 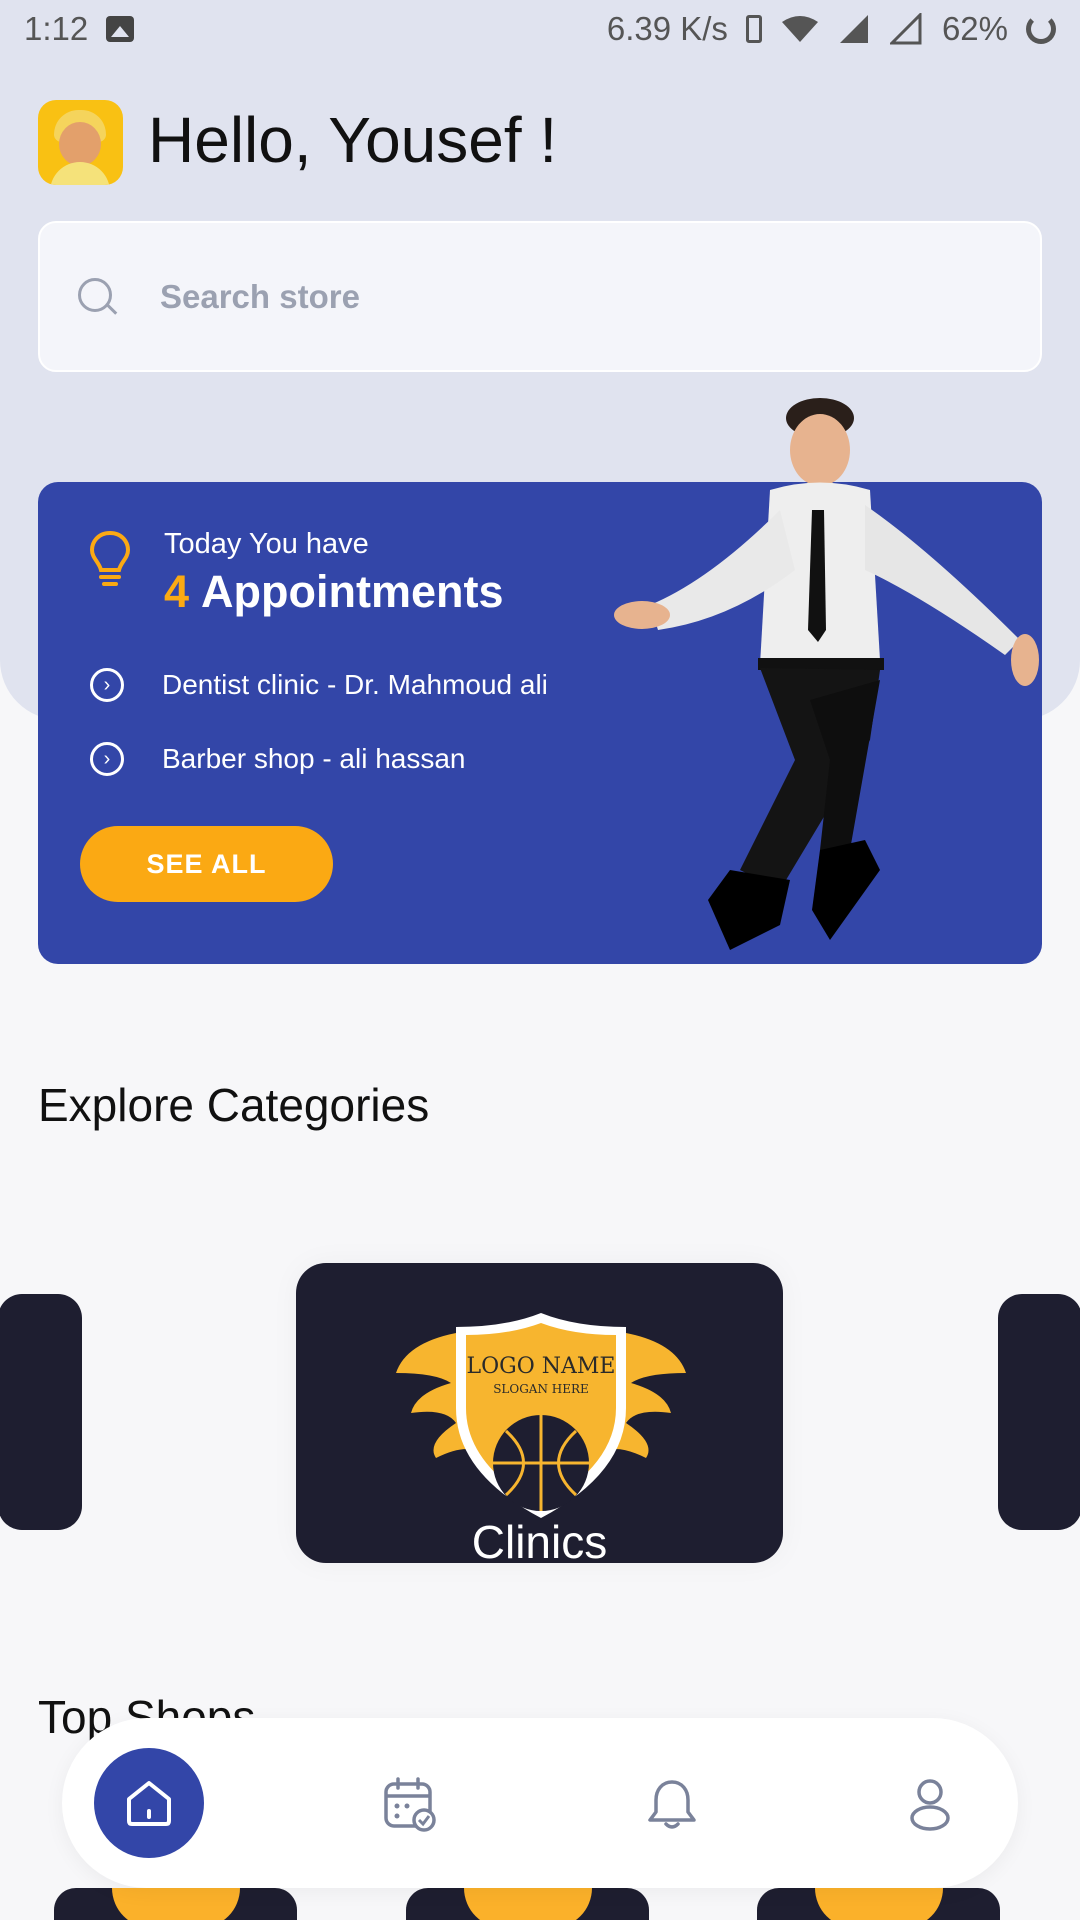 What do you see at coordinates (314, 758) in the screenshot?
I see `appointment-label: Barber shop - ali hassan` at bounding box center [314, 758].